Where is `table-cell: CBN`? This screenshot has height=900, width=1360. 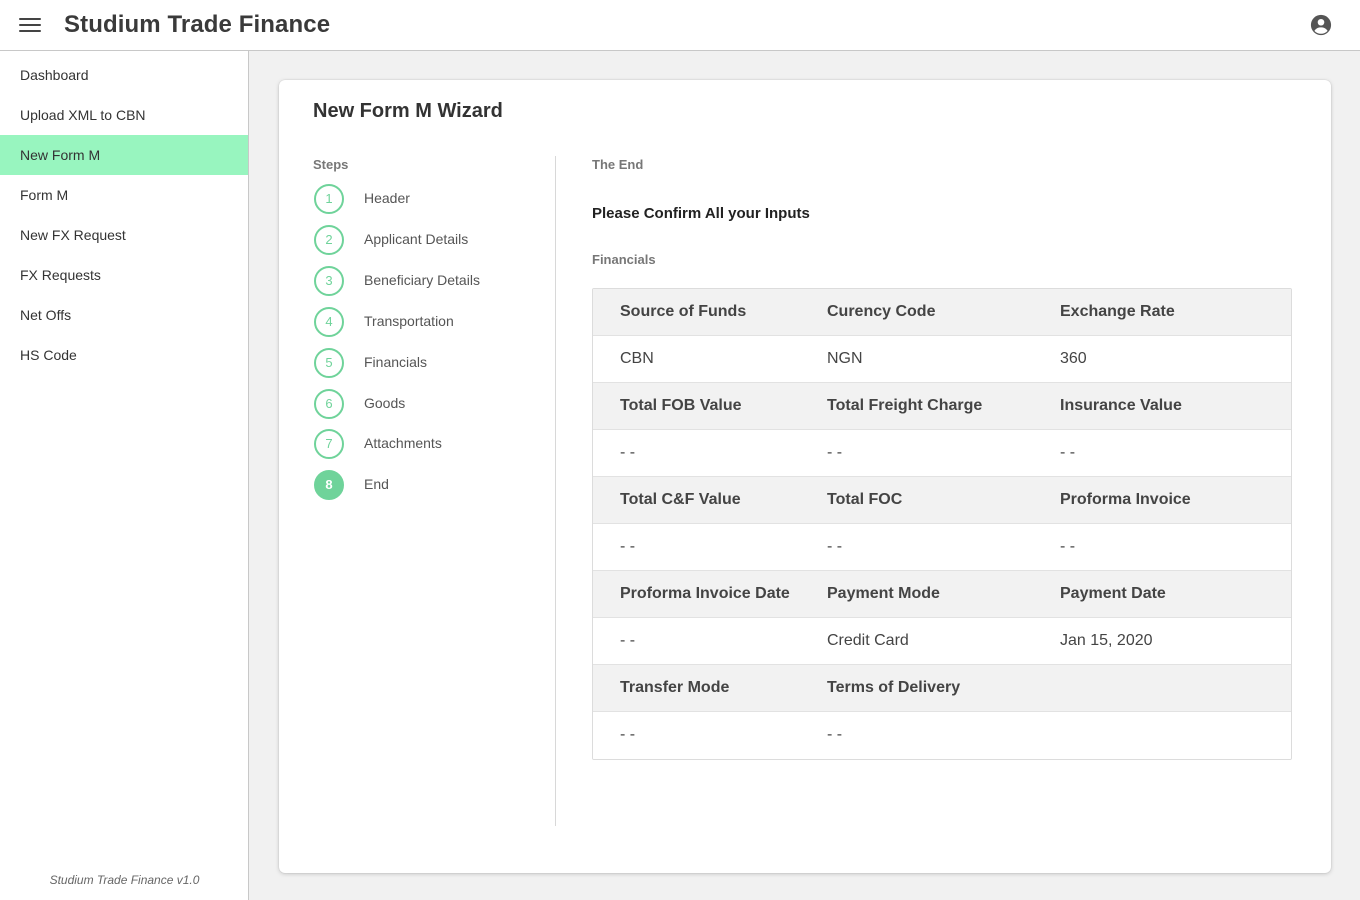 table-cell: CBN is located at coordinates (637, 358).